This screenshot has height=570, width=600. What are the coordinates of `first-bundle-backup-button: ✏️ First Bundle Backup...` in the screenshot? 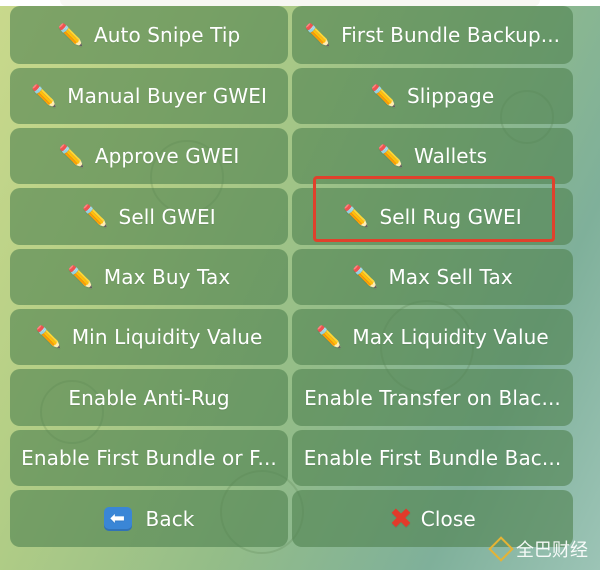 It's located at (432, 35).